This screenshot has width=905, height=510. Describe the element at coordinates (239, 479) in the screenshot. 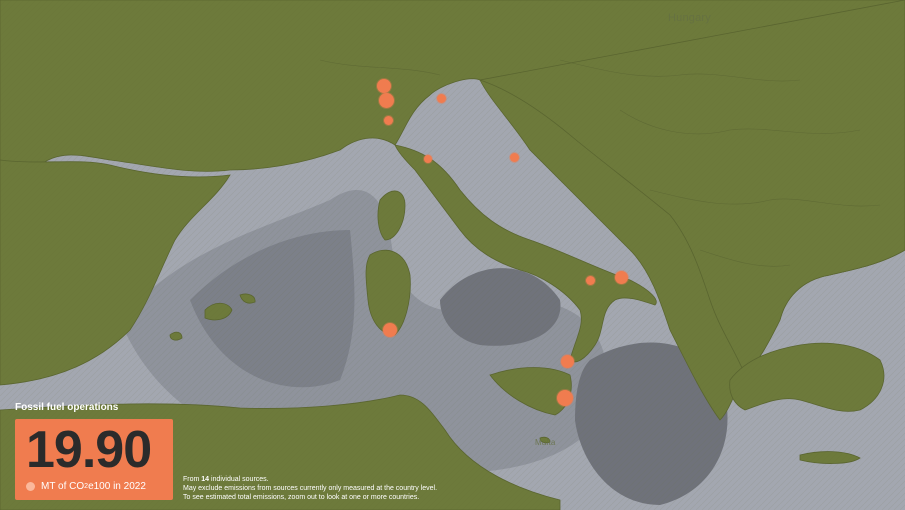

I see `footnote-suffix: individual sources.` at that location.